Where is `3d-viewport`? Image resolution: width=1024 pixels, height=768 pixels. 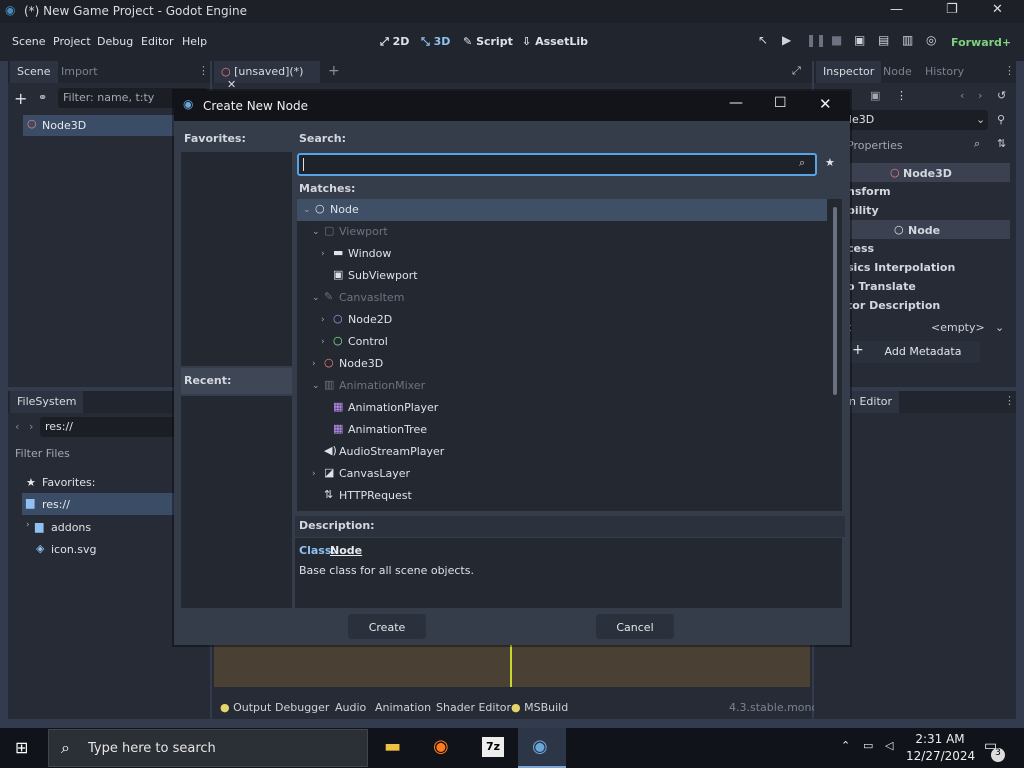 3d-viewport is located at coordinates (512, 666).